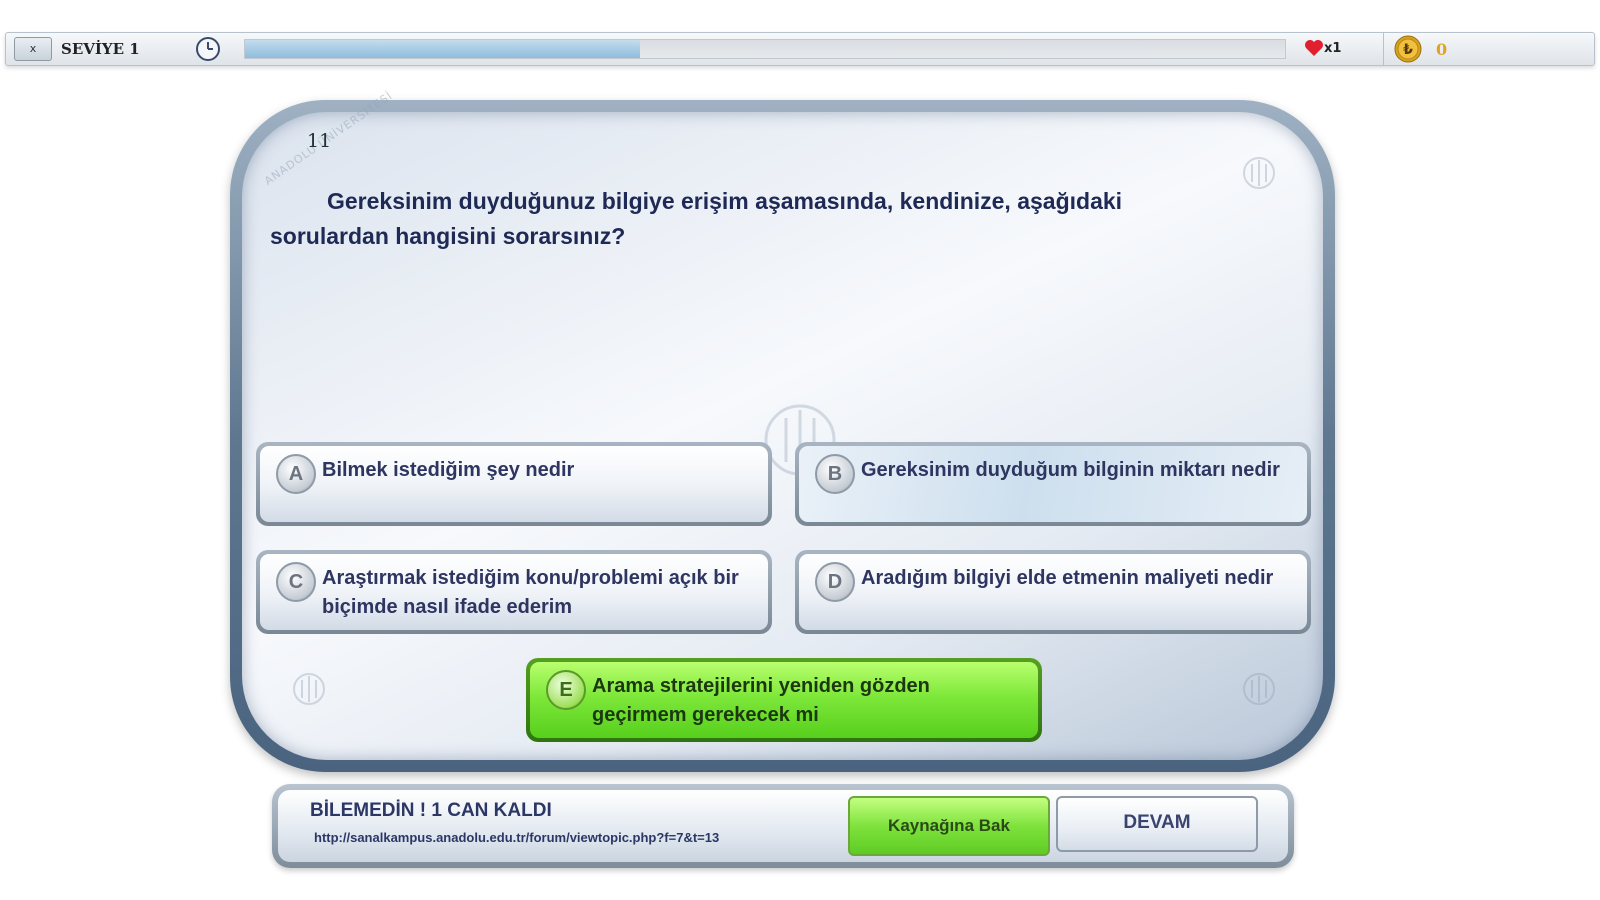  I want to click on answer-d-badge: D, so click(835, 582).